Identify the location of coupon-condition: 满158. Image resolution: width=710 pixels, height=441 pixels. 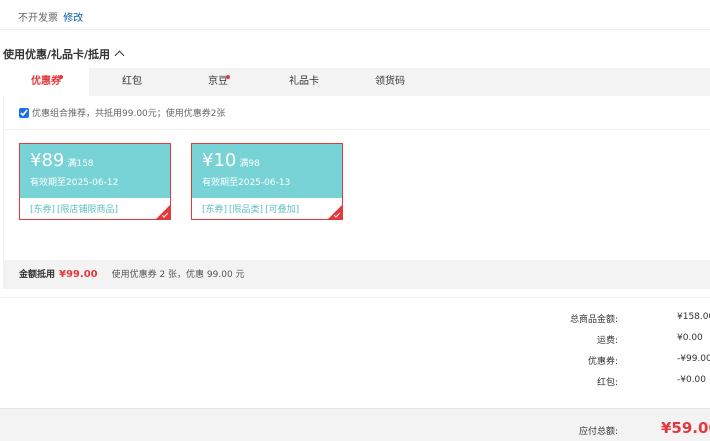
(80, 164).